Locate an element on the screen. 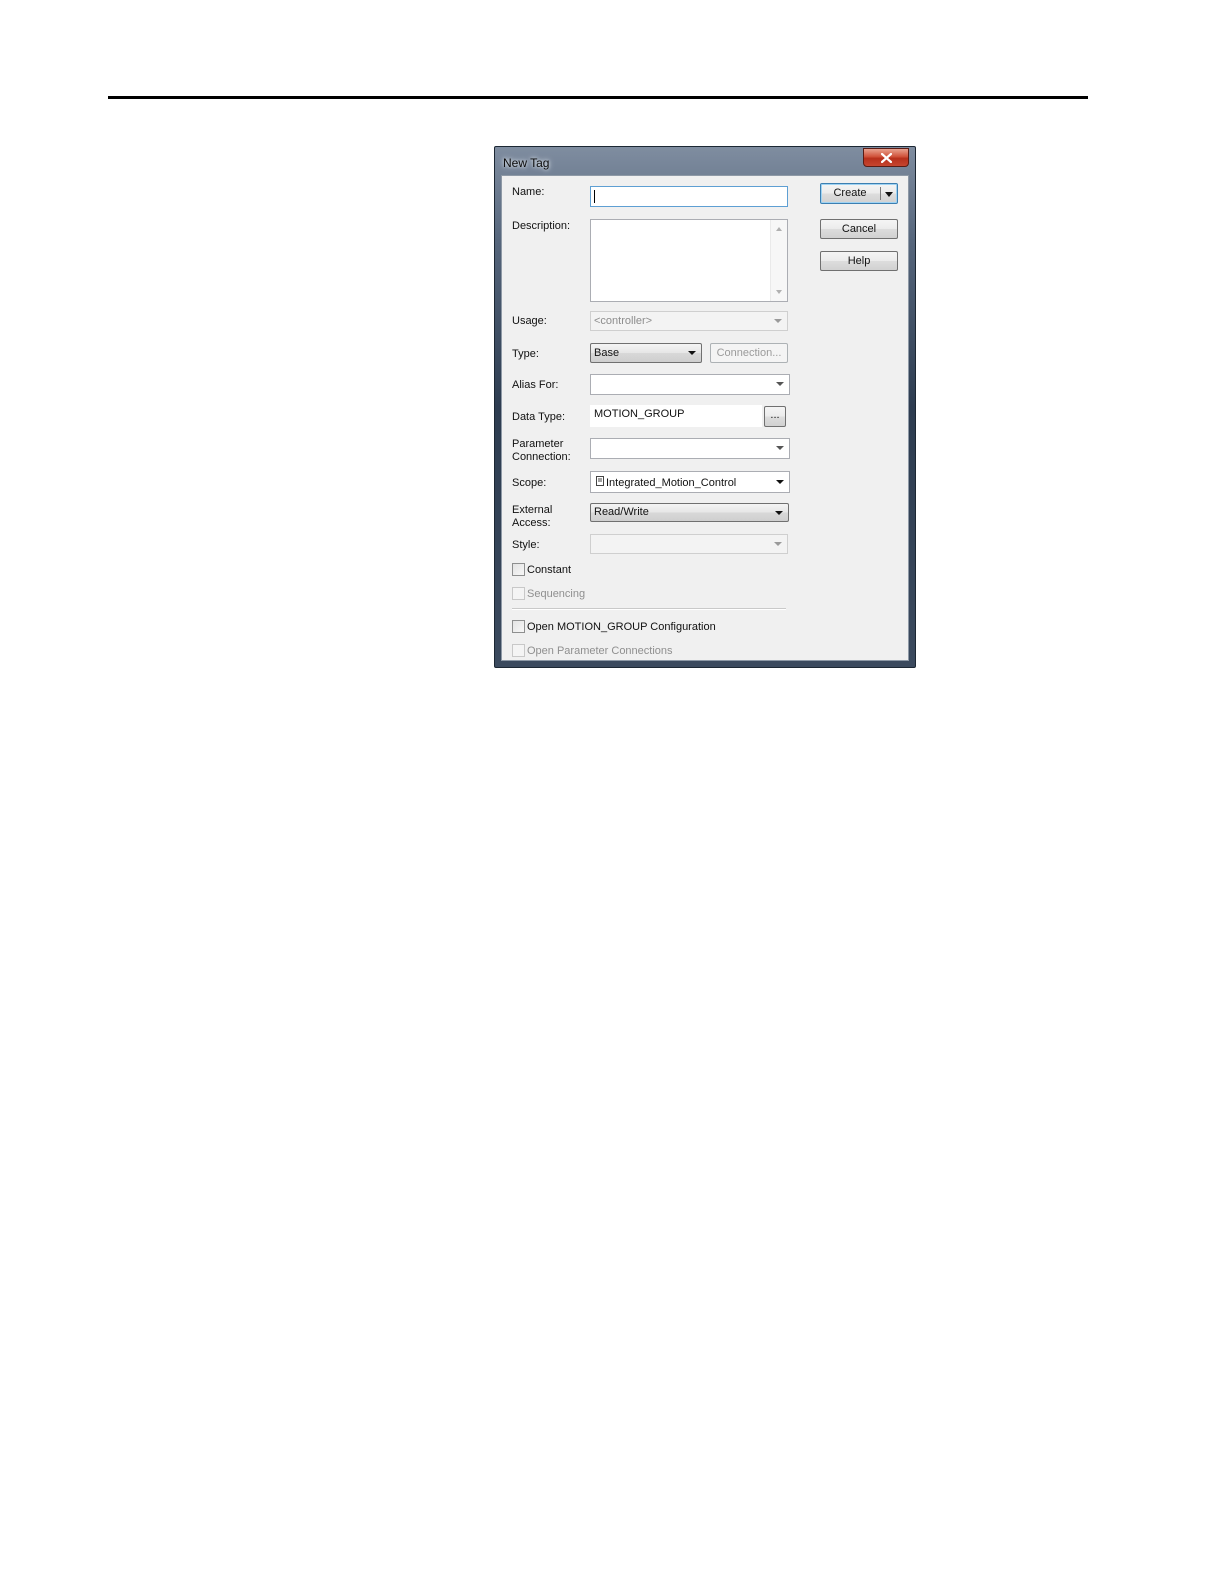 The height and width of the screenshot is (1584, 1224). usage-select: <controller> is located at coordinates (689, 321).